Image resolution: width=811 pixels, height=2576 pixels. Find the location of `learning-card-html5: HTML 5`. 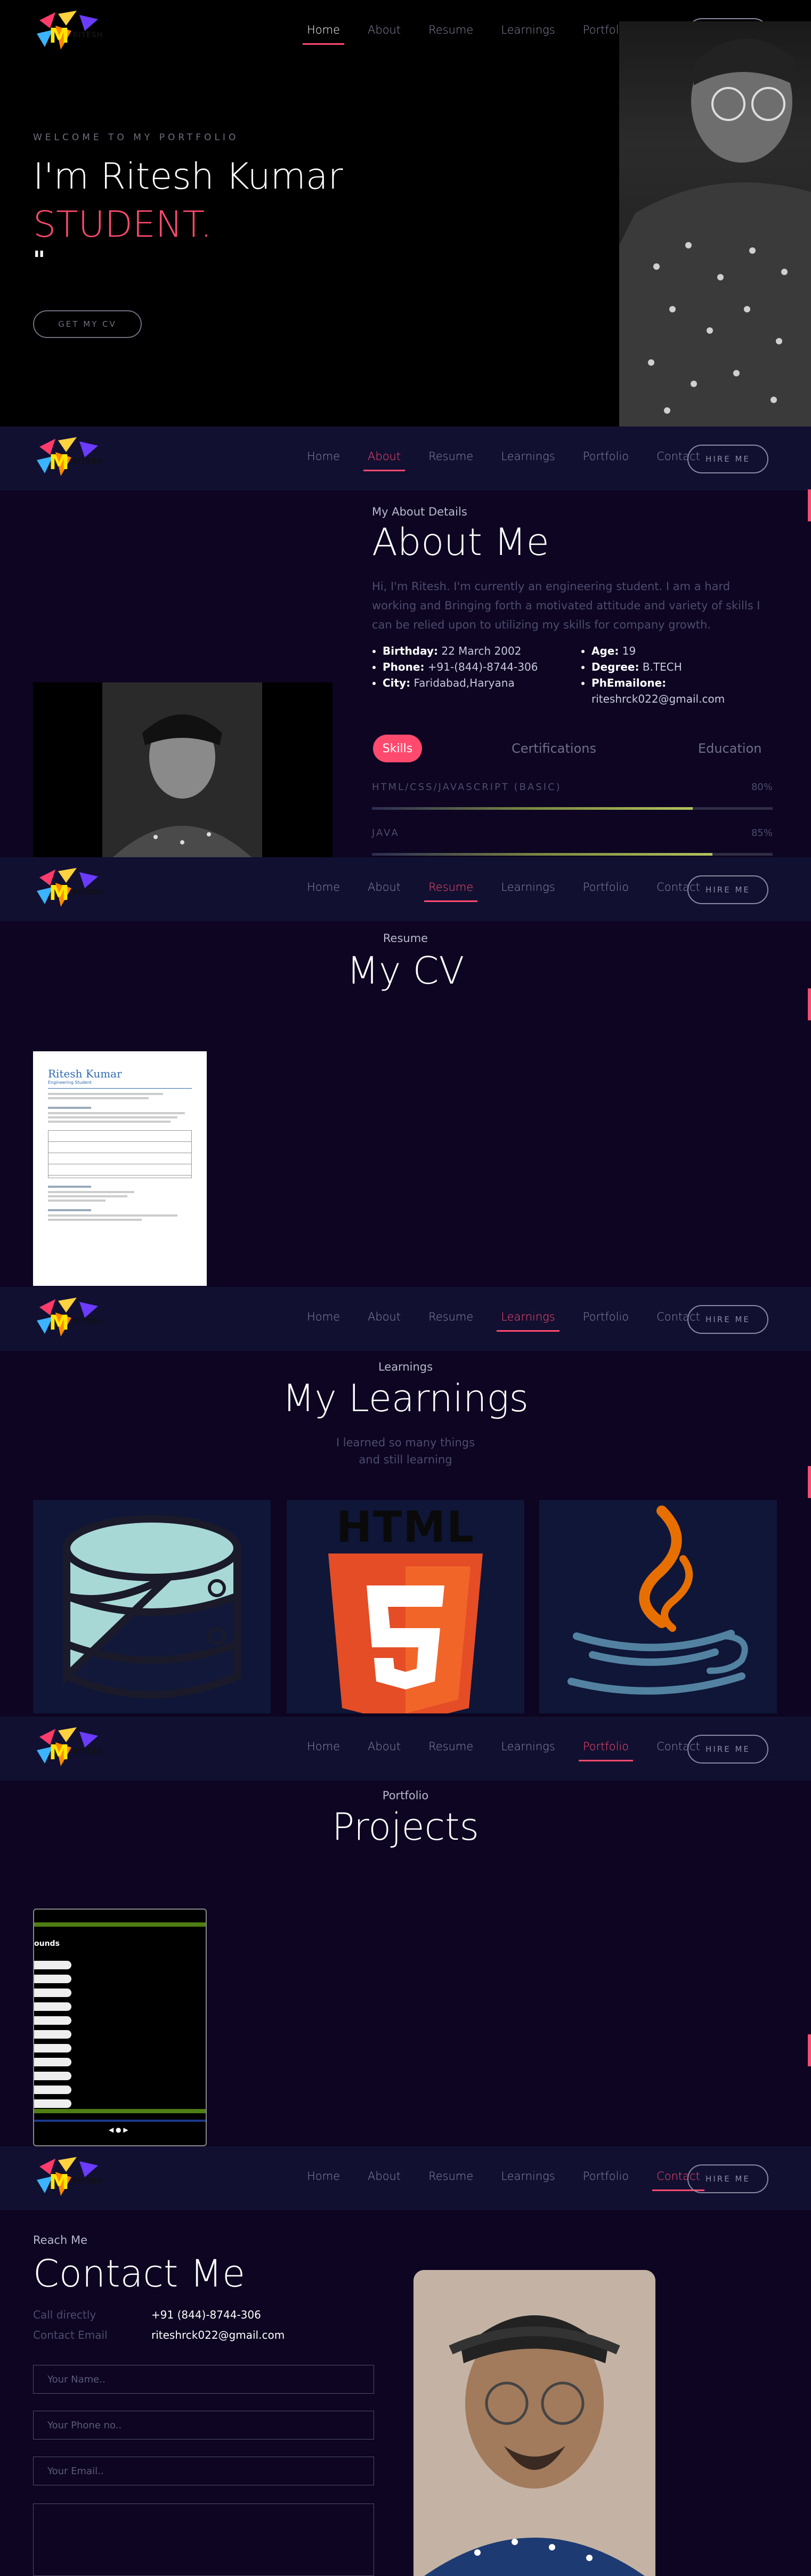

learning-card-html5: HTML 5 is located at coordinates (405, 1606).